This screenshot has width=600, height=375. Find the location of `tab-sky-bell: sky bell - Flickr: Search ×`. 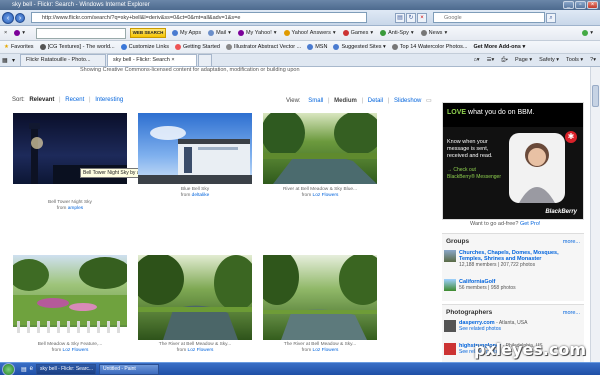

tab-sky-bell: sky bell - Flickr: Search × is located at coordinates (152, 60).